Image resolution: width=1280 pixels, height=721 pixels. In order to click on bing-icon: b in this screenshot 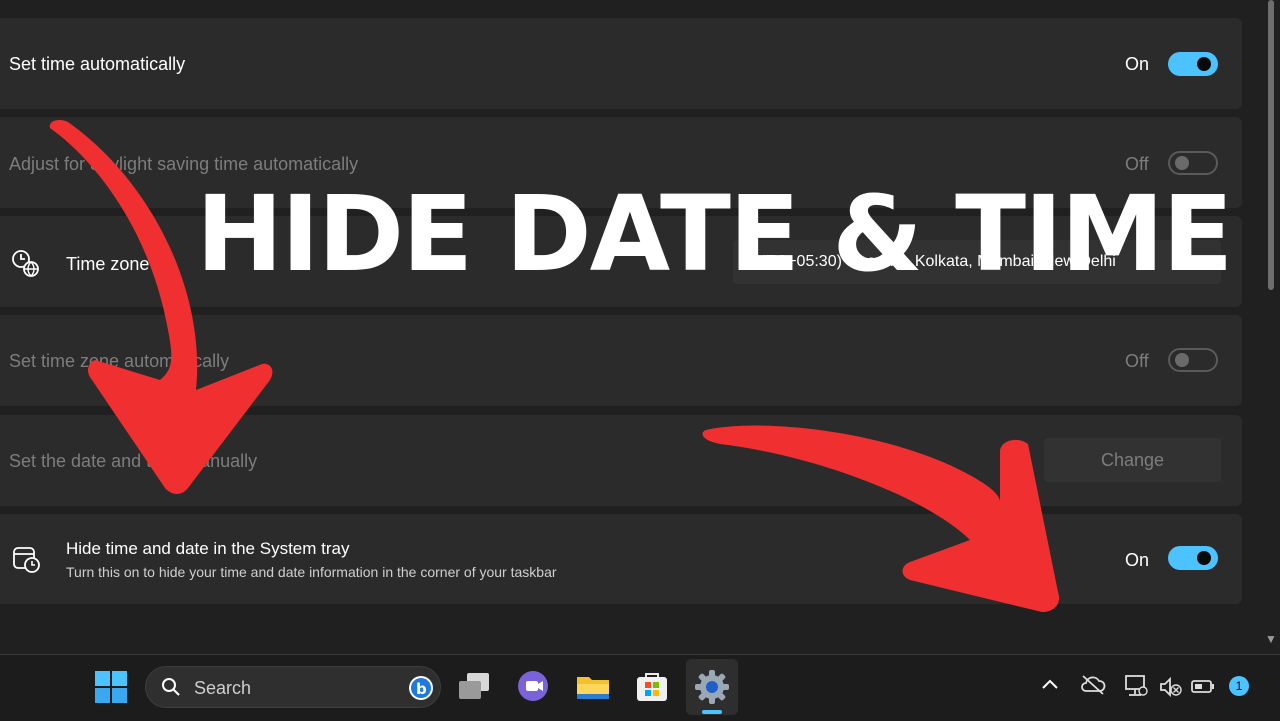, I will do `click(421, 690)`.